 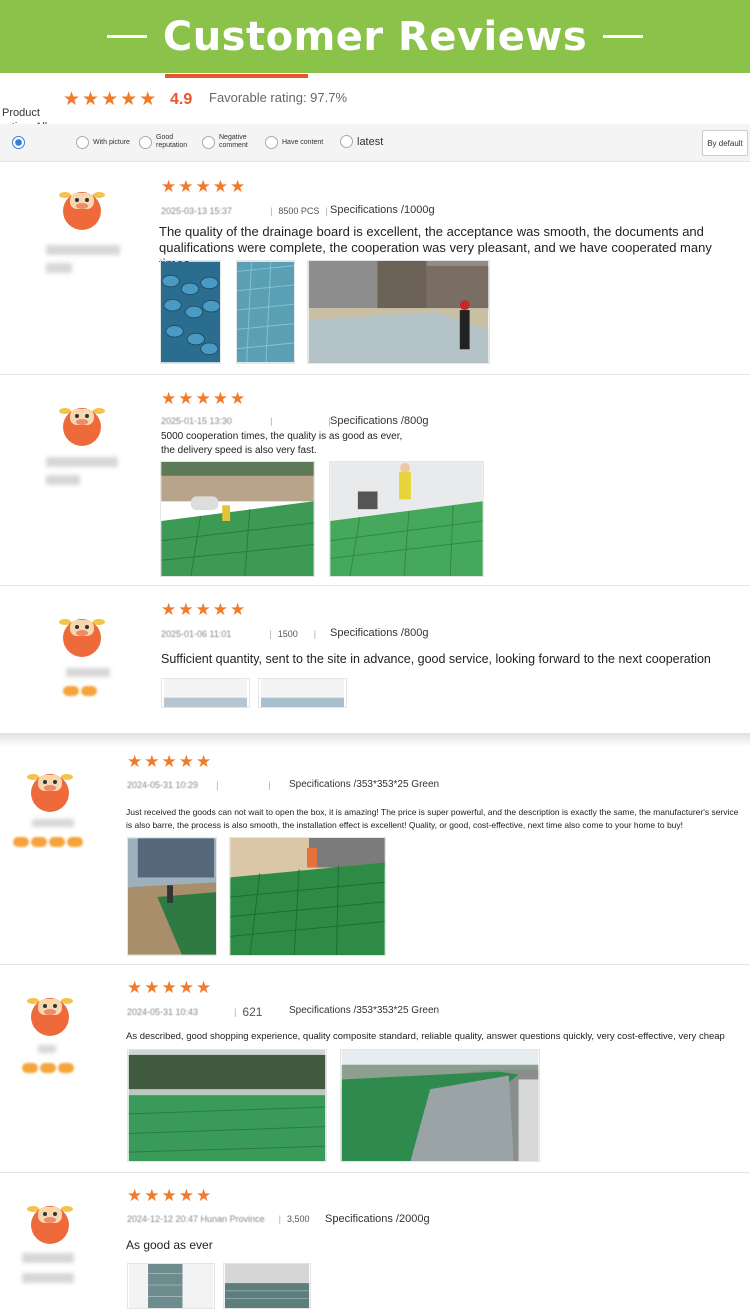 What do you see at coordinates (225, 142) in the screenshot?
I see `filter-negative-comment: Negative comment` at bounding box center [225, 142].